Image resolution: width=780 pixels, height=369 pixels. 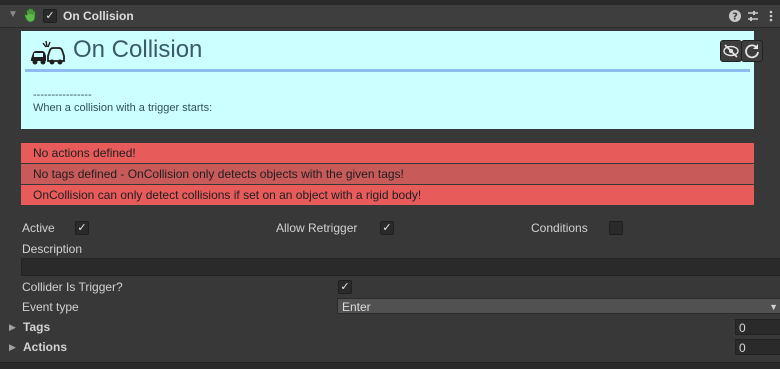 I want to click on dropdown-arrow-icon: ▼, so click(x=773, y=307).